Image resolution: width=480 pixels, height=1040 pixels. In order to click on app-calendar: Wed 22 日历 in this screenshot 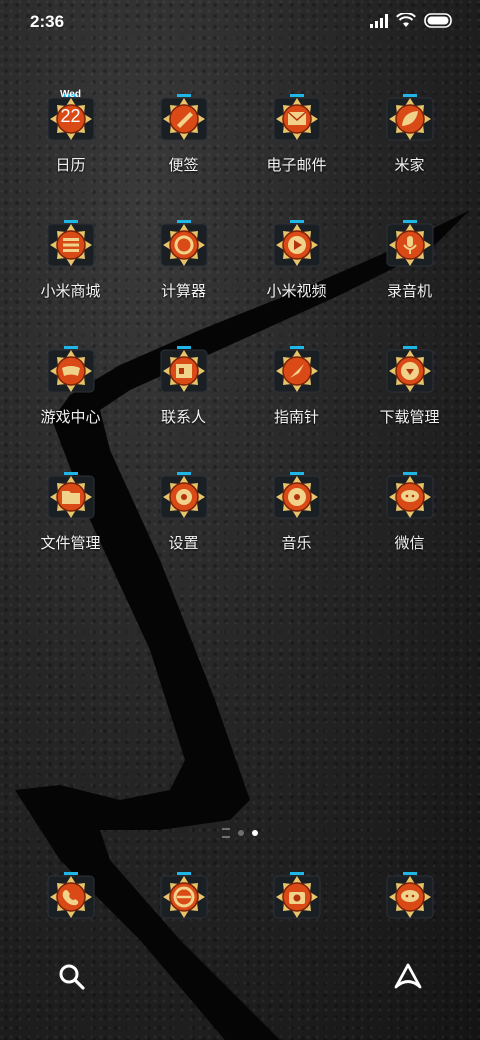, I will do `click(70, 132)`.